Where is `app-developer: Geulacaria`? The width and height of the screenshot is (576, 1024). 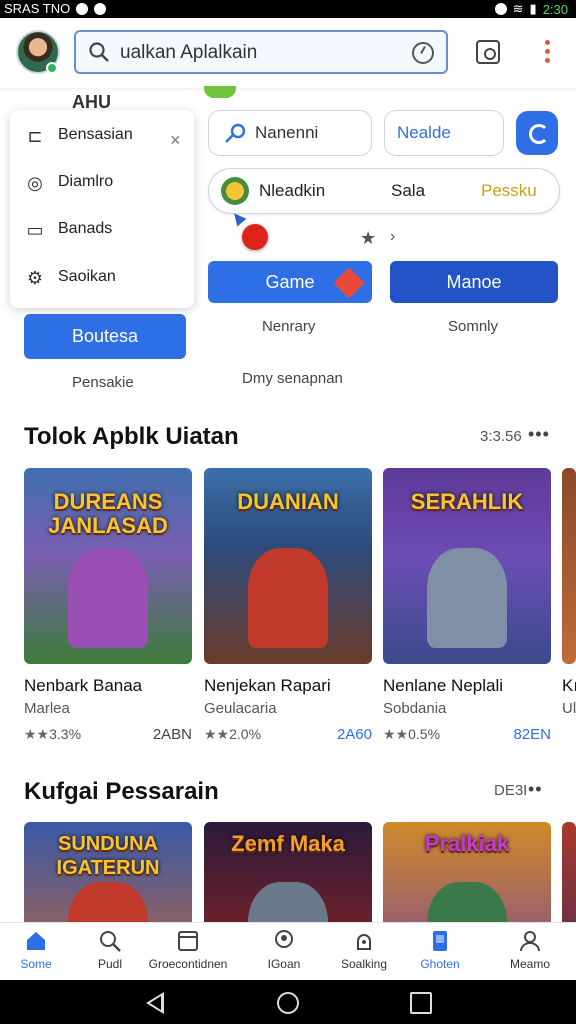
app-developer: Geulacaria is located at coordinates (240, 708).